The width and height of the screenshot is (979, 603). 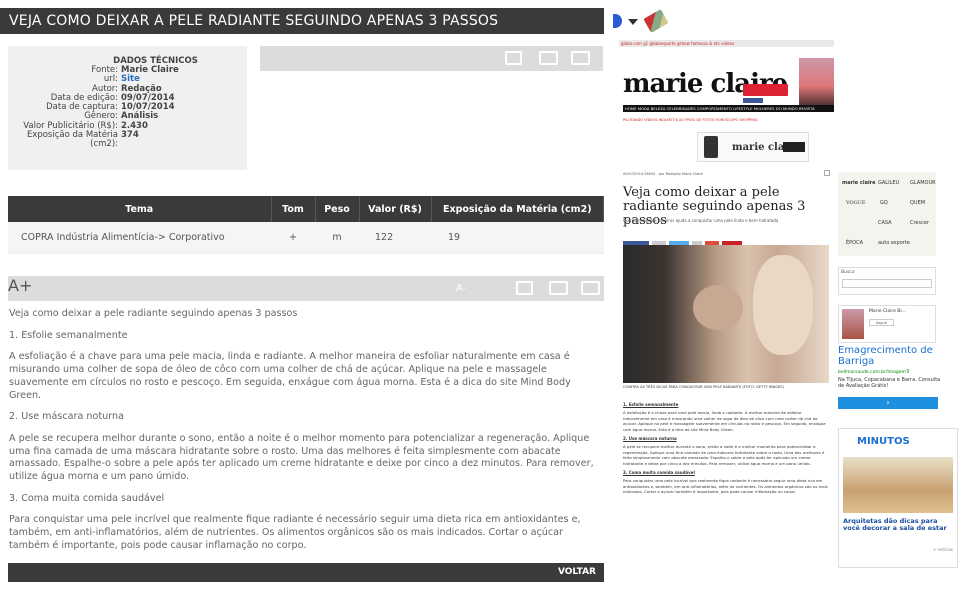 What do you see at coordinates (816, 81) in the screenshot?
I see `magazine-cover-image` at bounding box center [816, 81].